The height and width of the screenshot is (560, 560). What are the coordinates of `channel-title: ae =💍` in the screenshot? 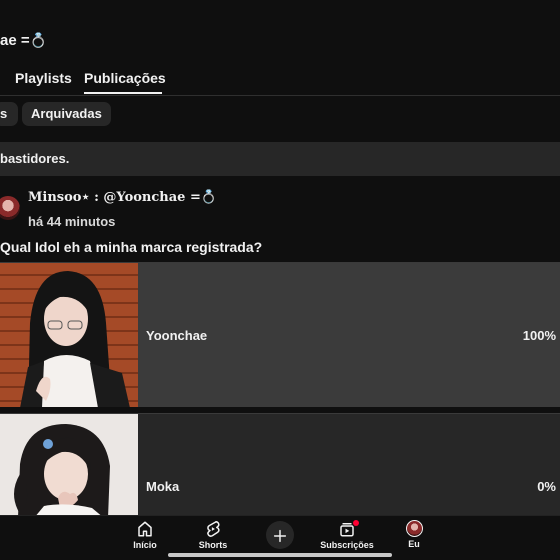 It's located at (23, 40).